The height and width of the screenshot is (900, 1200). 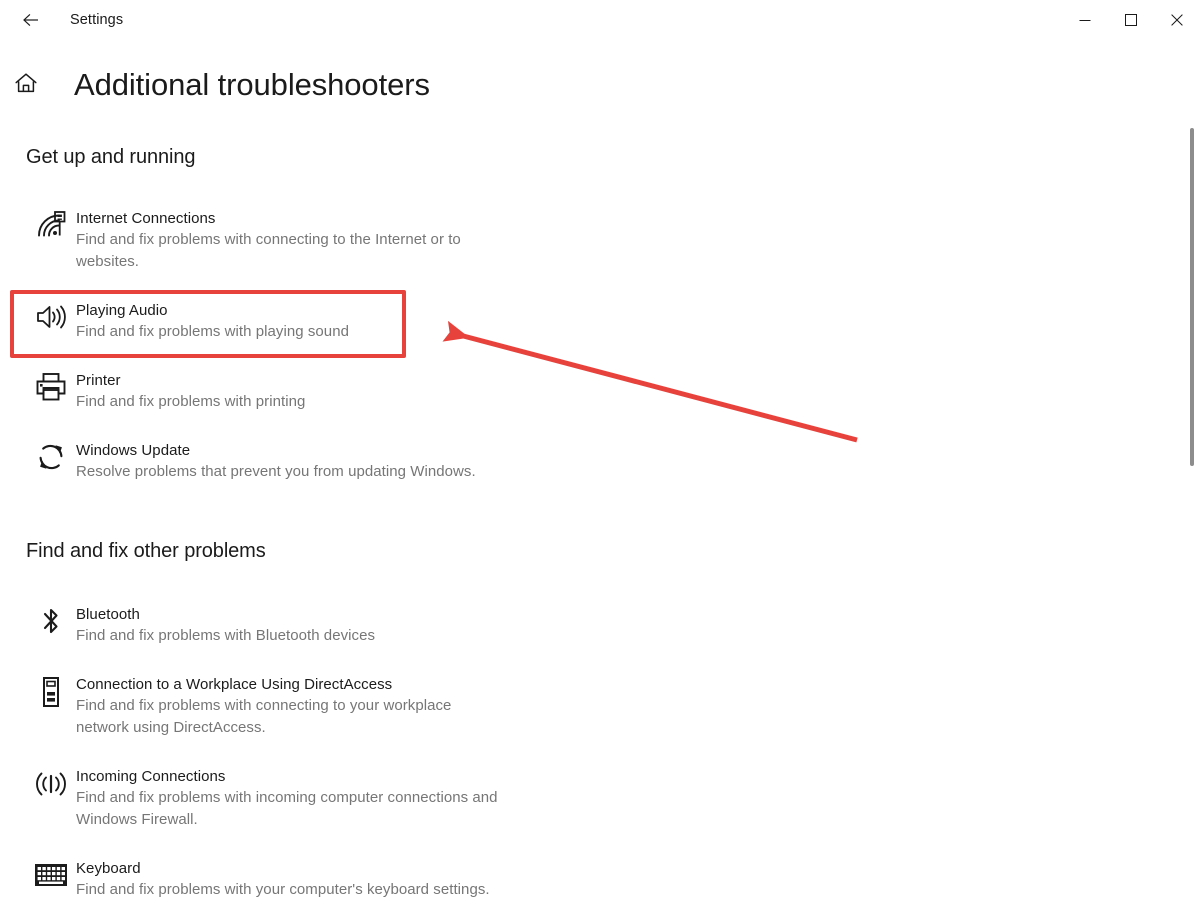 I want to click on page-title: Additional troubleshooters, so click(x=252, y=84).